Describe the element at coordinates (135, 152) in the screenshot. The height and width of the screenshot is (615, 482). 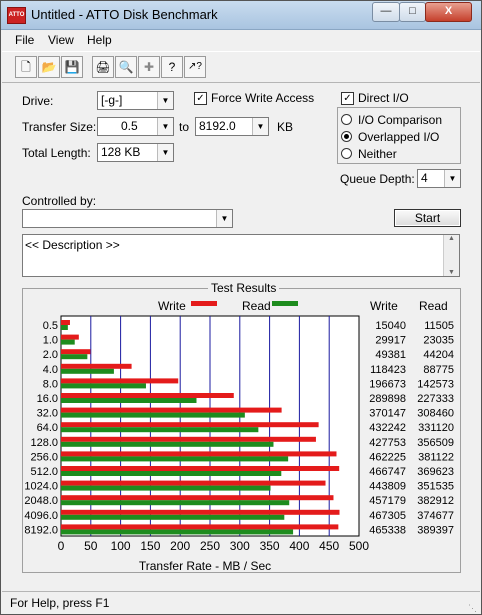
I see `total-length-select: 128 KB ▼` at that location.